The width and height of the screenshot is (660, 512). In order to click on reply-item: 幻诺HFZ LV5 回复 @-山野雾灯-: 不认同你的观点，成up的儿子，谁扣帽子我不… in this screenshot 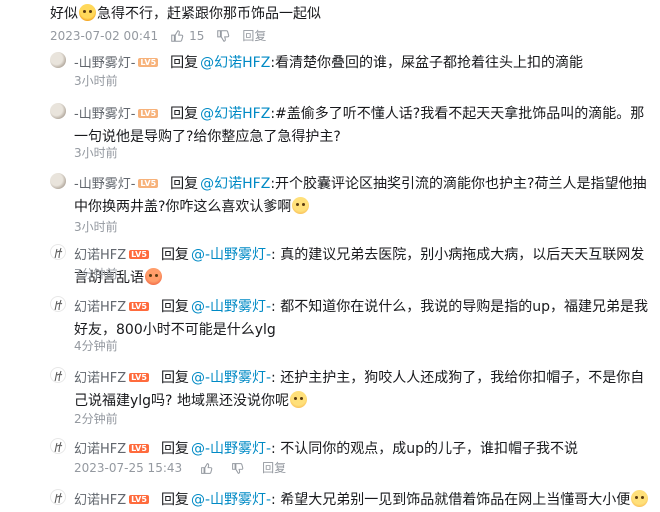, I will do `click(352, 457)`.